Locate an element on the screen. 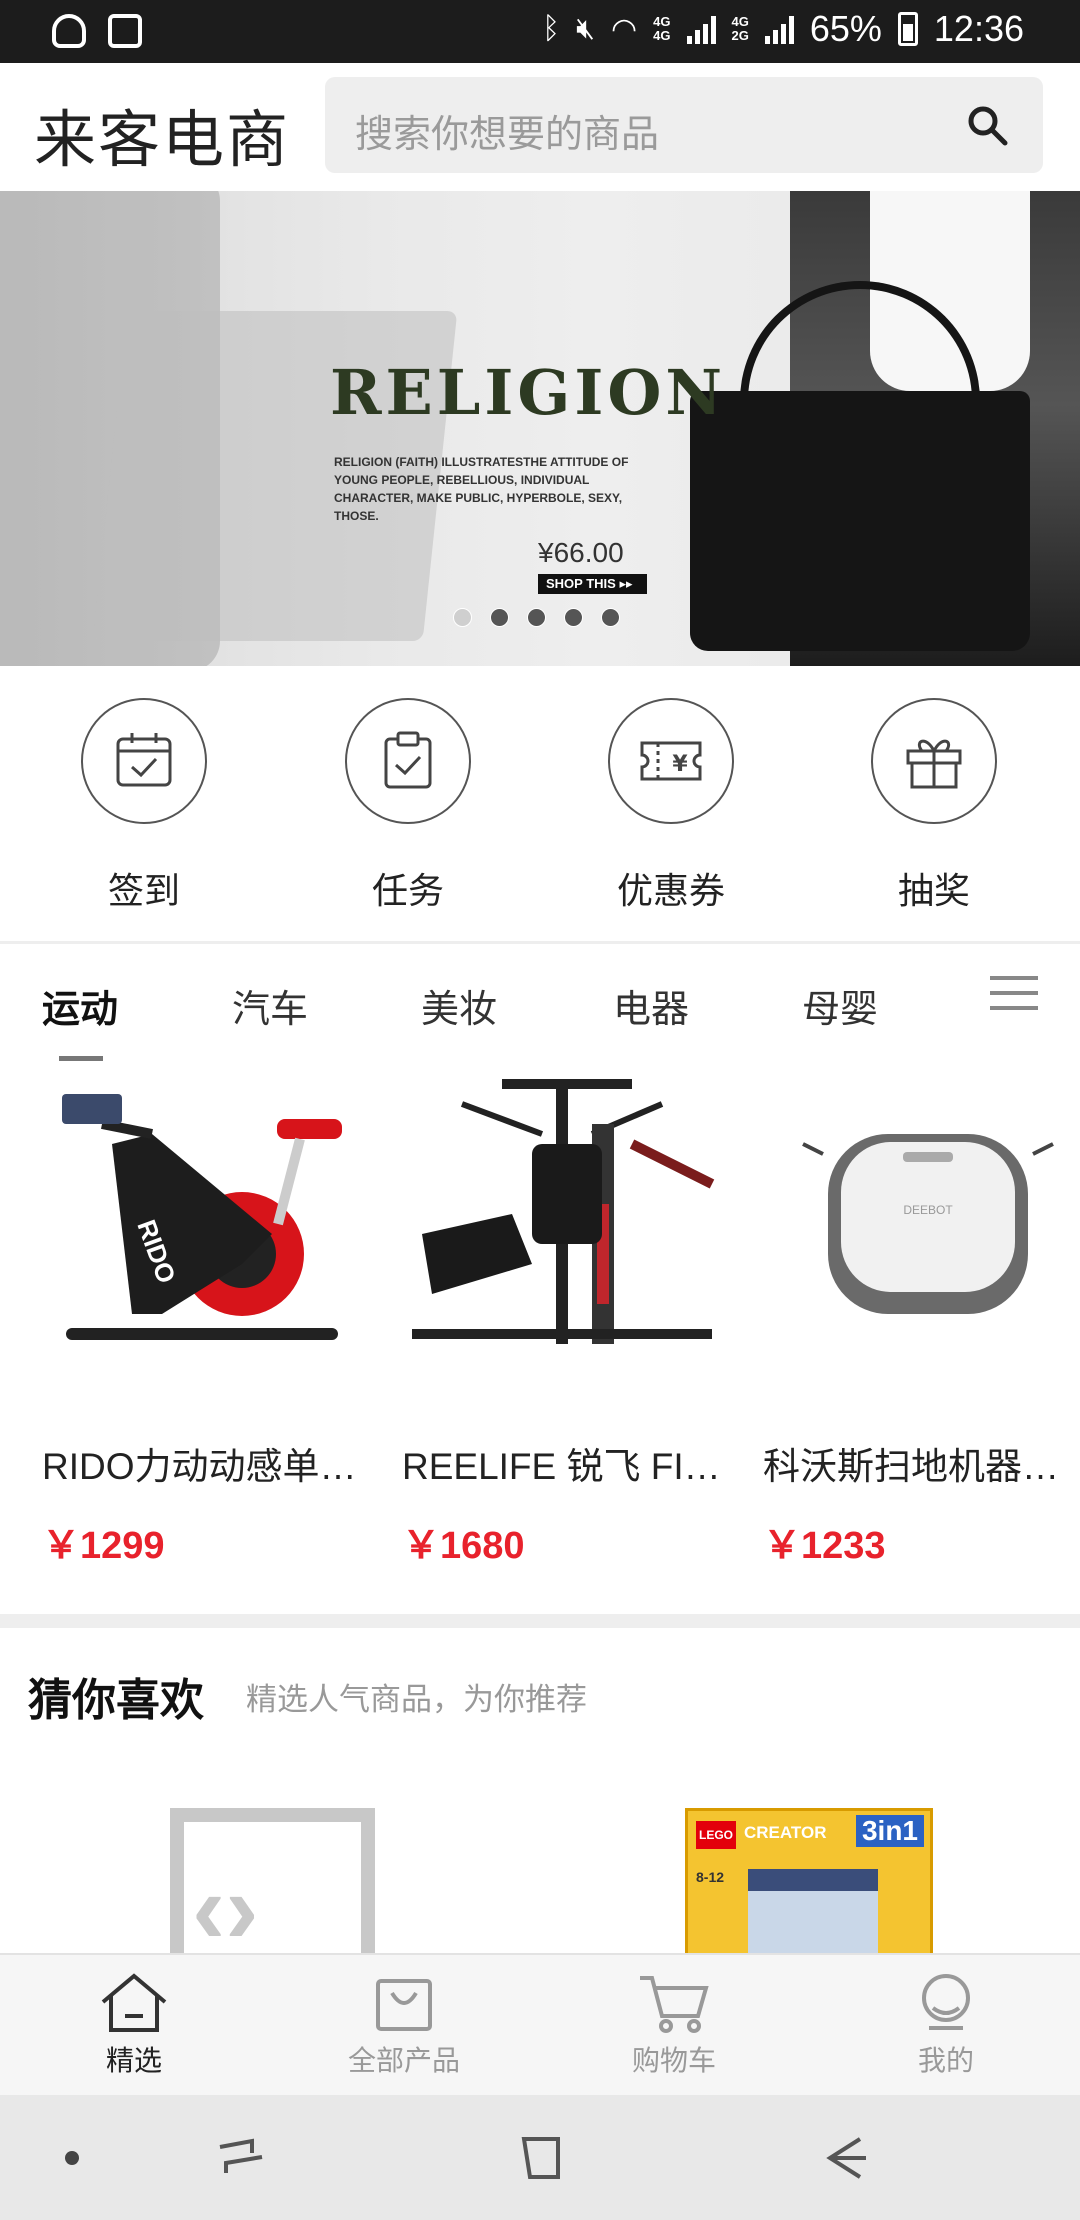 This screenshot has width=1080, height=2220. recommend-item-image: LEGO CREATOR 3in1 8-12 is located at coordinates (809, 1880).